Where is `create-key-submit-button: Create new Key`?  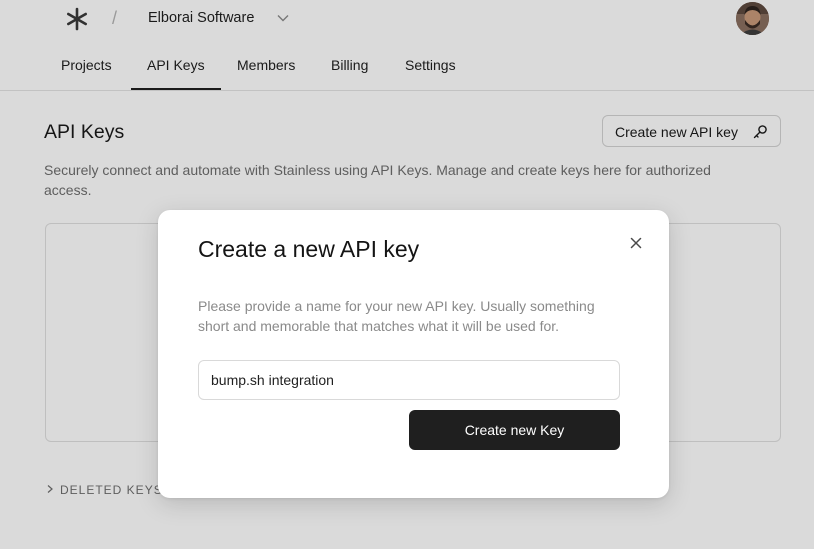 create-key-submit-button: Create new Key is located at coordinates (514, 430).